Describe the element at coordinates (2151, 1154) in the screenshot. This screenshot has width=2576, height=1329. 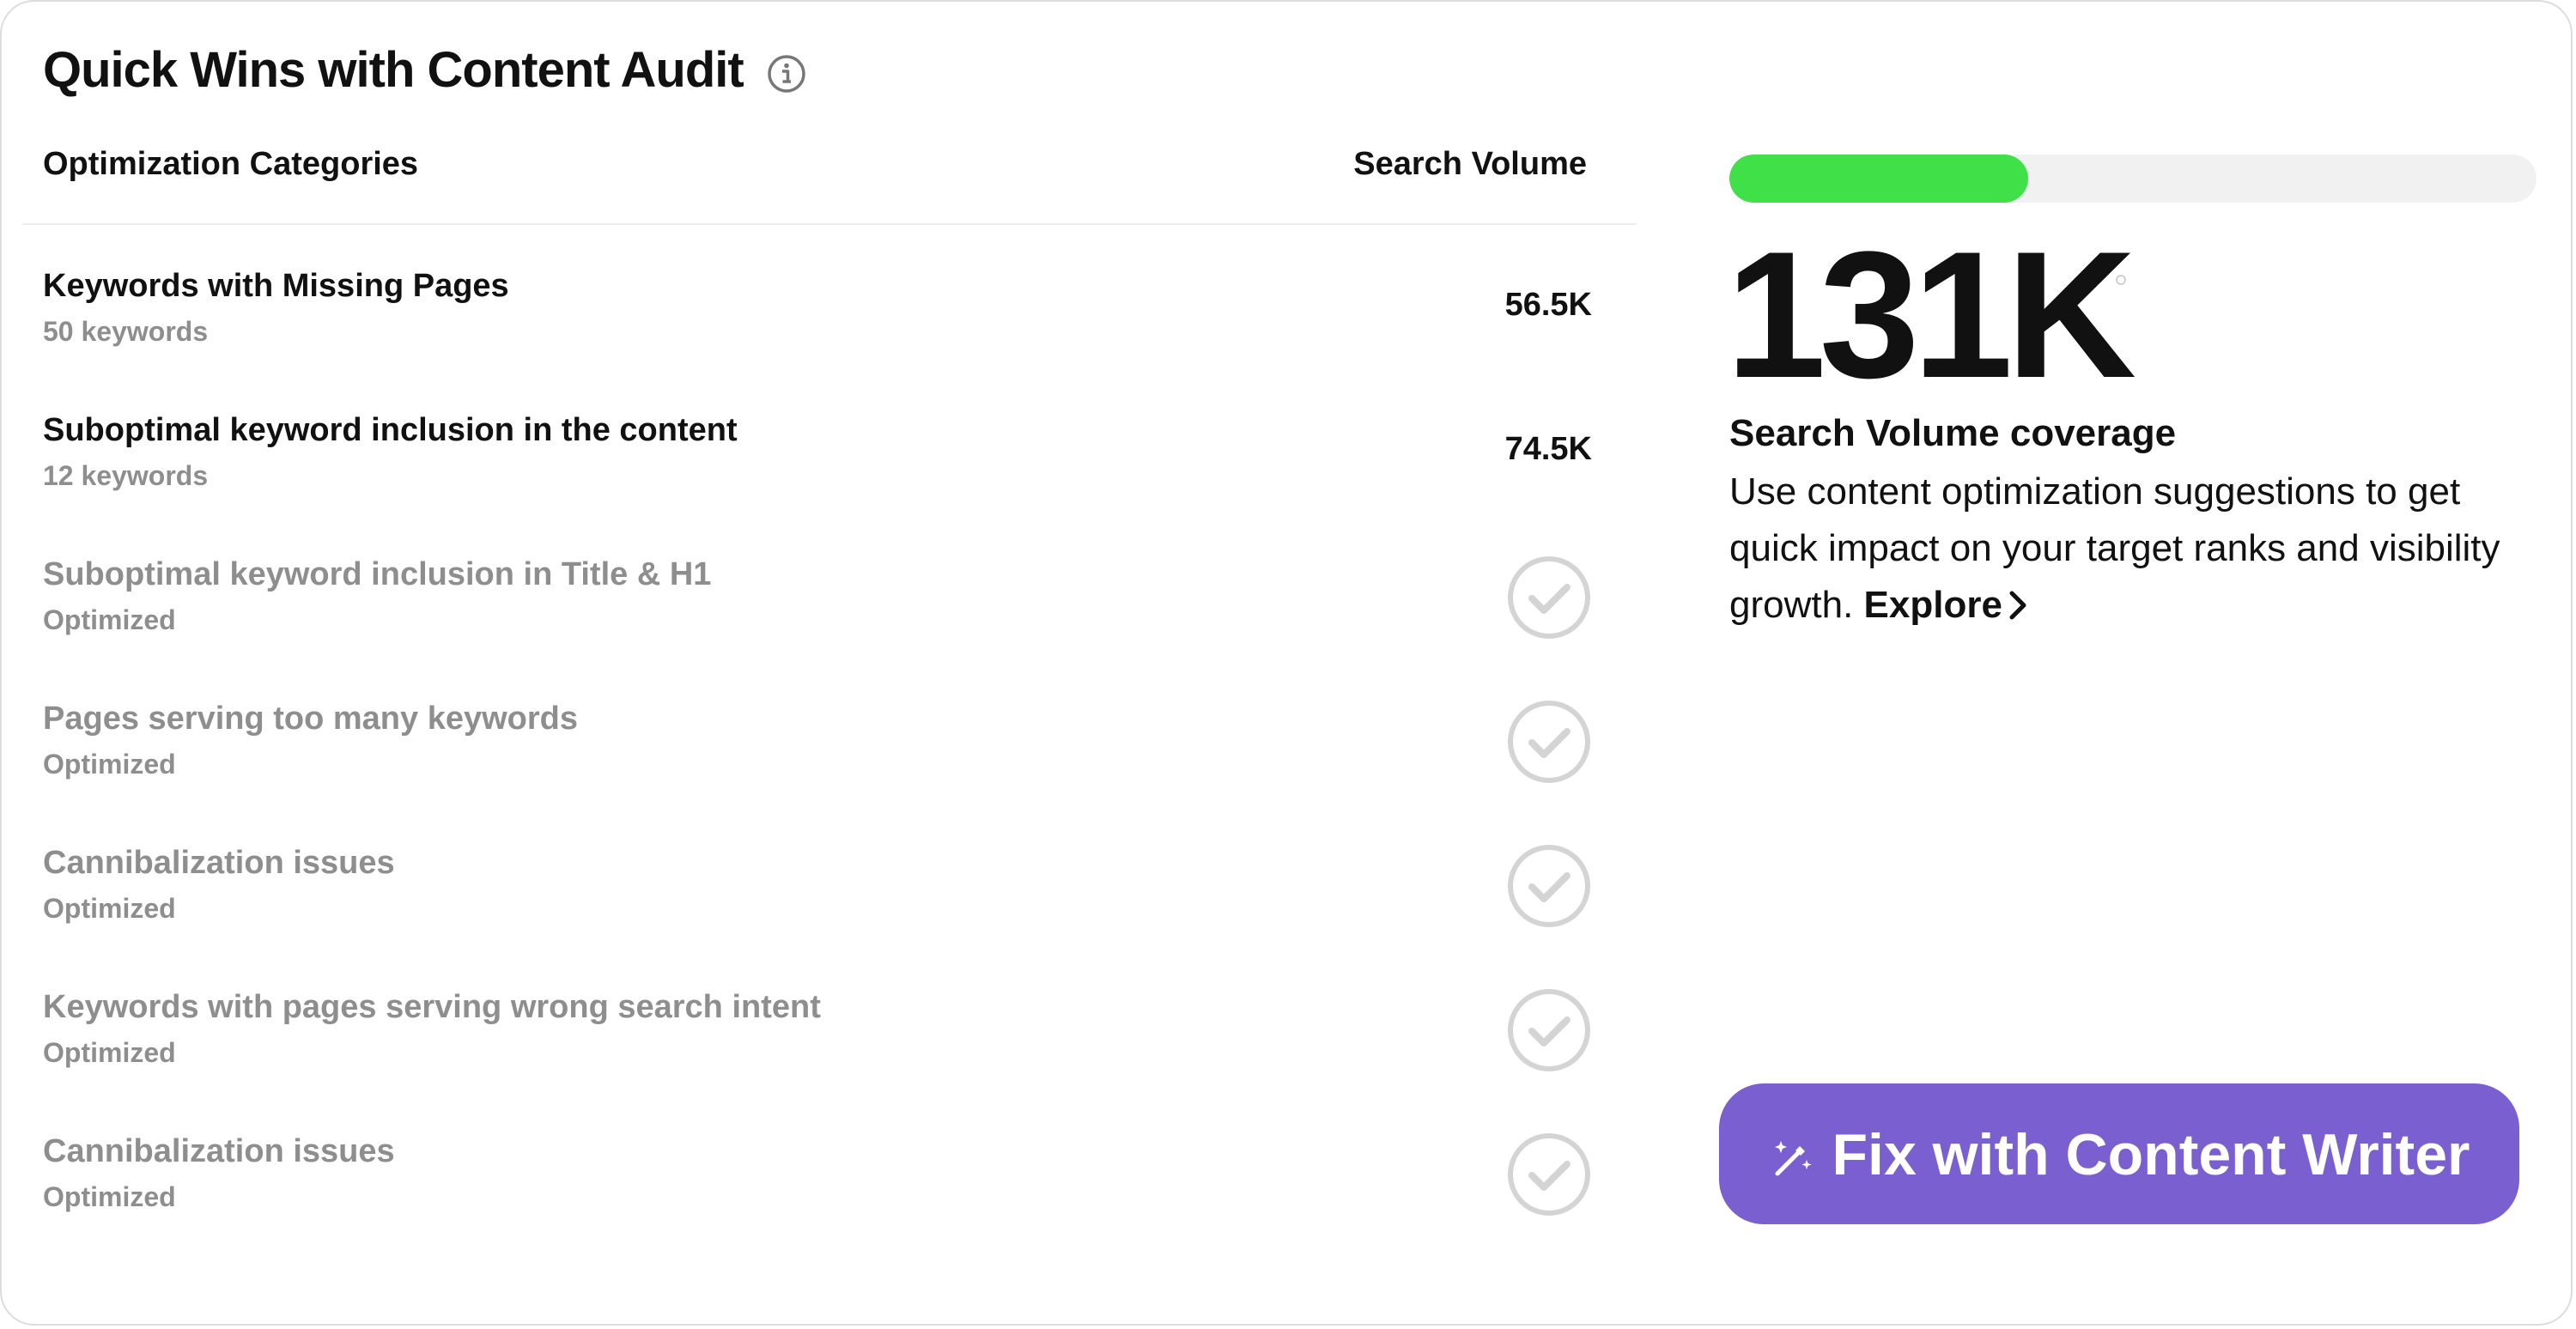
I see `fix-with-content-writer-label: Fix with Content Writer` at that location.